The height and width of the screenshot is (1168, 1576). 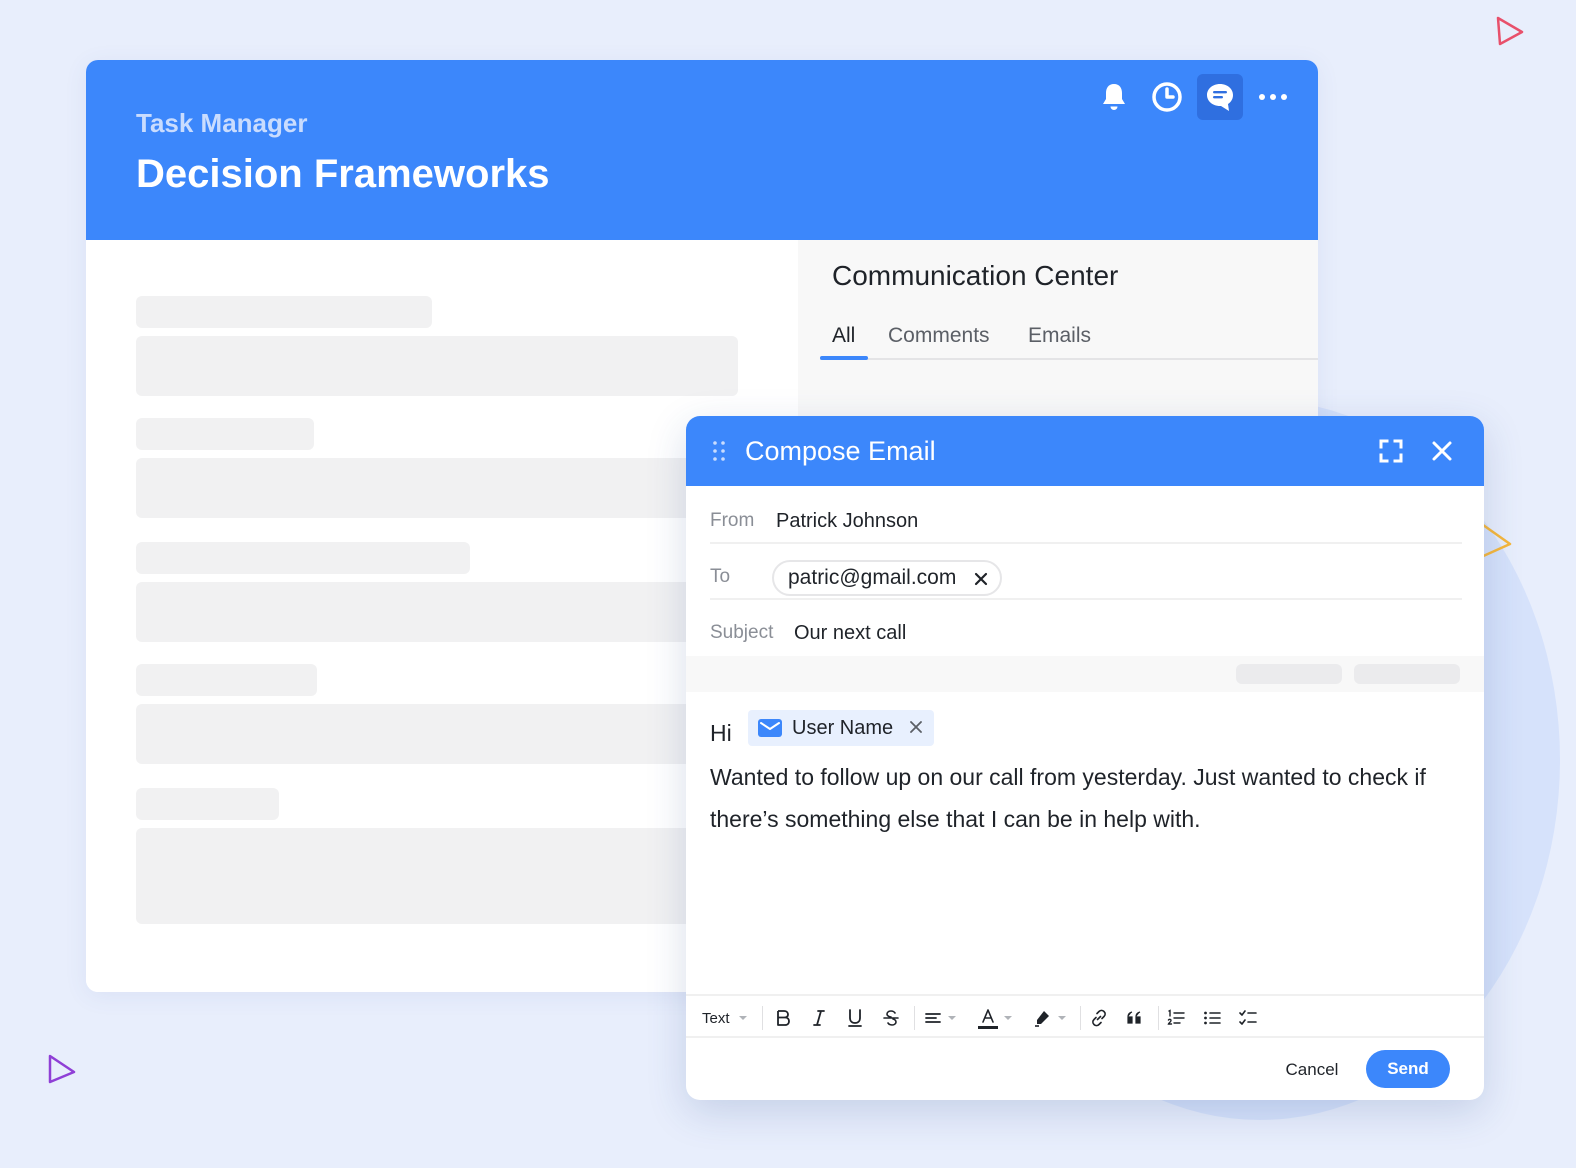 I want to click on highlight-dropdown, so click(x=1050, y=1018).